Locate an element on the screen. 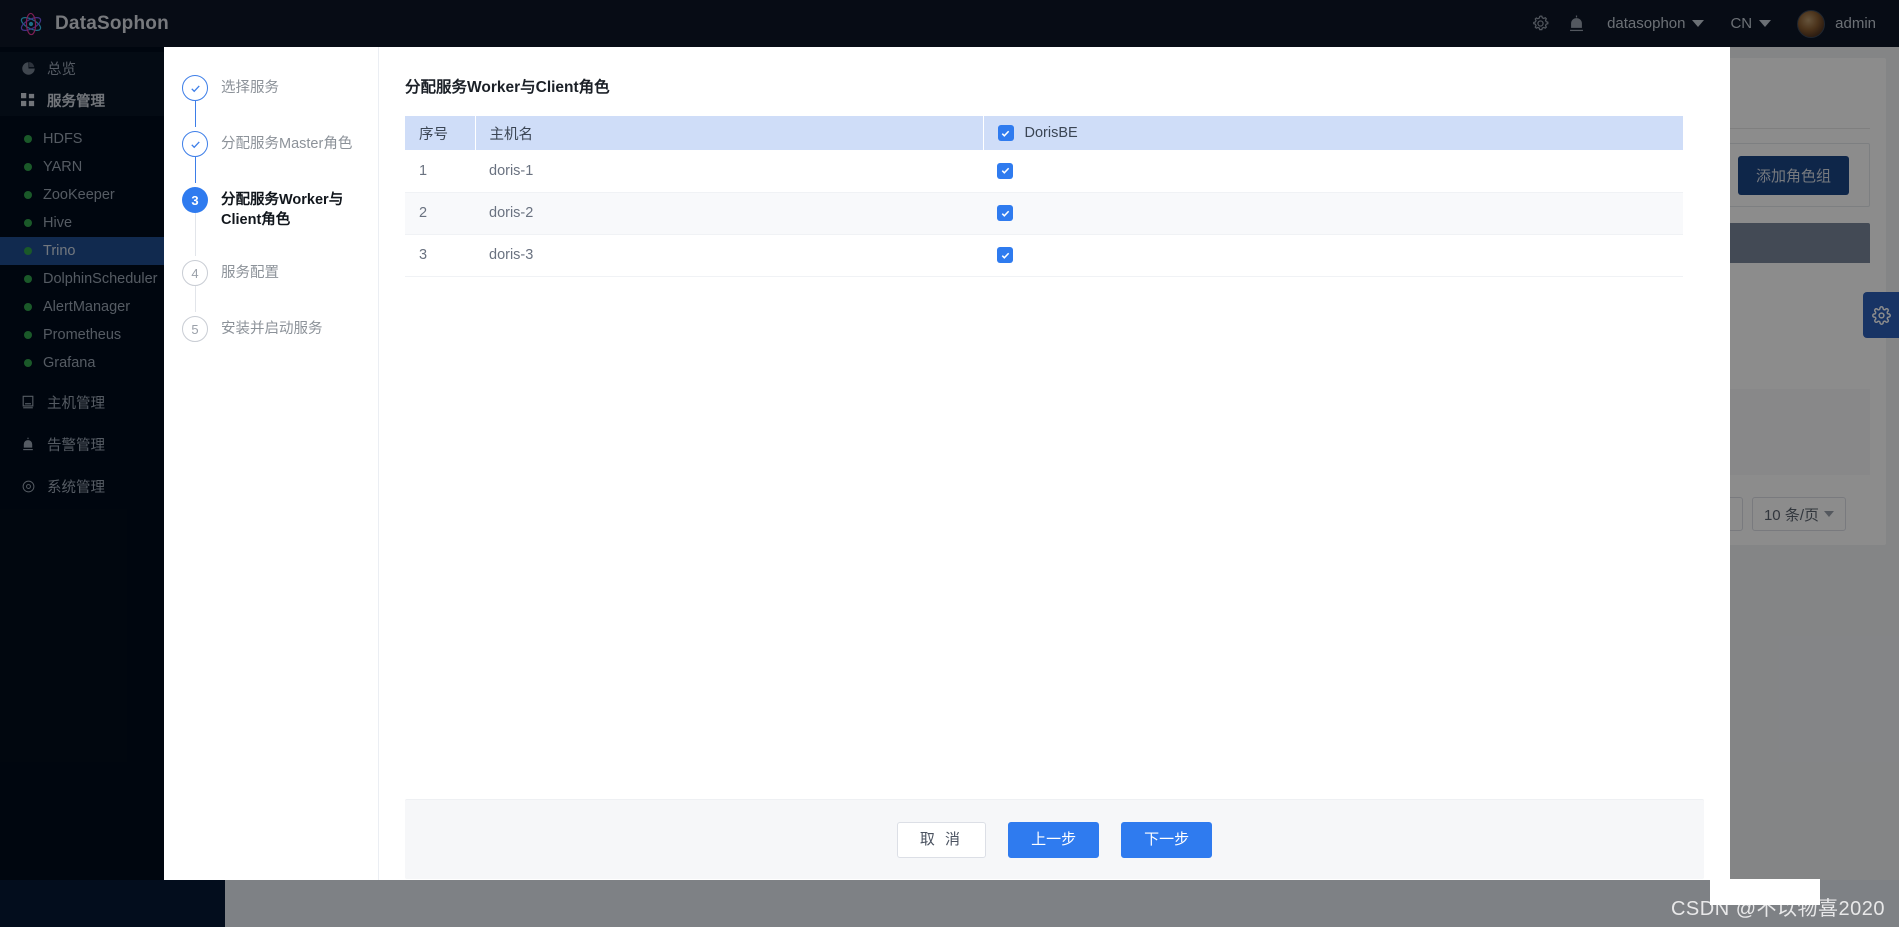  cell-index: 3 is located at coordinates (440, 255).